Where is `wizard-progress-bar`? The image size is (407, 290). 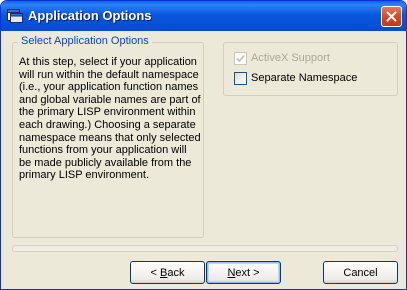
wizard-progress-bar is located at coordinates (205, 248).